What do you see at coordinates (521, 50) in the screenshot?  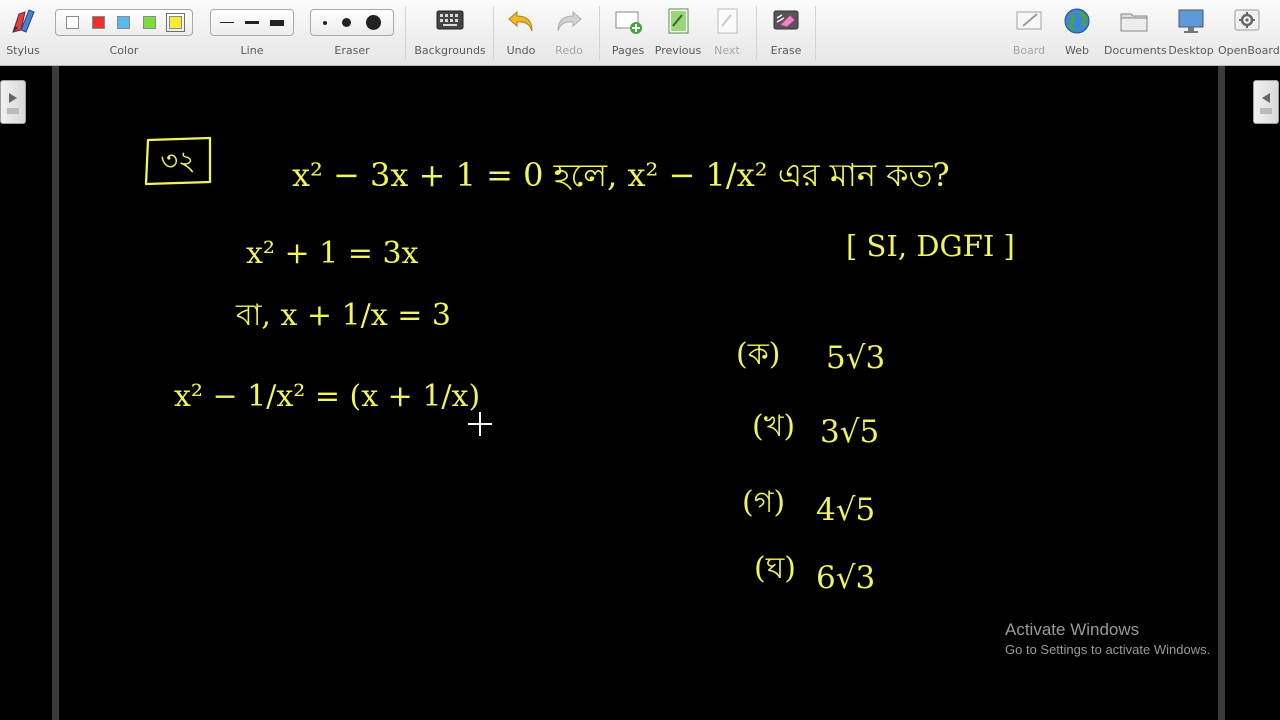 I see `undo-label: Undo` at bounding box center [521, 50].